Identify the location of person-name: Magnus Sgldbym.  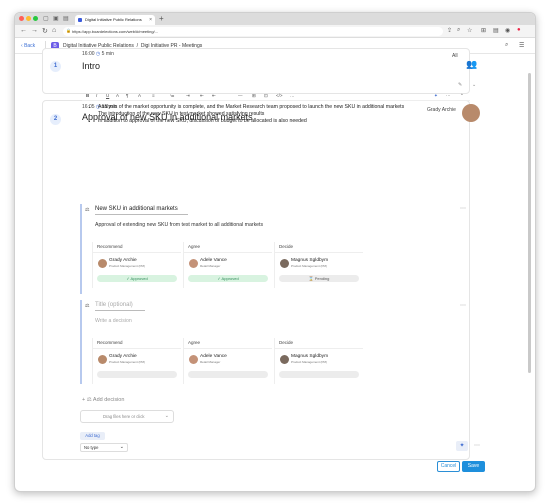
(310, 260).